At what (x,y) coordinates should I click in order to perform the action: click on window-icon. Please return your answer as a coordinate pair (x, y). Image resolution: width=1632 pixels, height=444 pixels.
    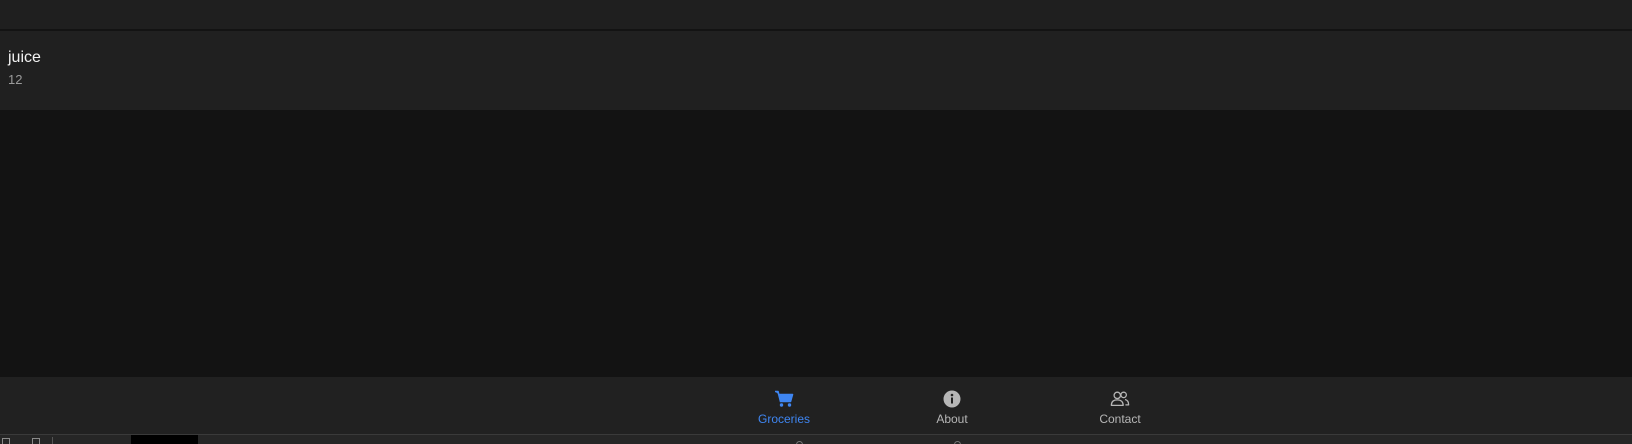
    Looking at the image, I should click on (6, 441).